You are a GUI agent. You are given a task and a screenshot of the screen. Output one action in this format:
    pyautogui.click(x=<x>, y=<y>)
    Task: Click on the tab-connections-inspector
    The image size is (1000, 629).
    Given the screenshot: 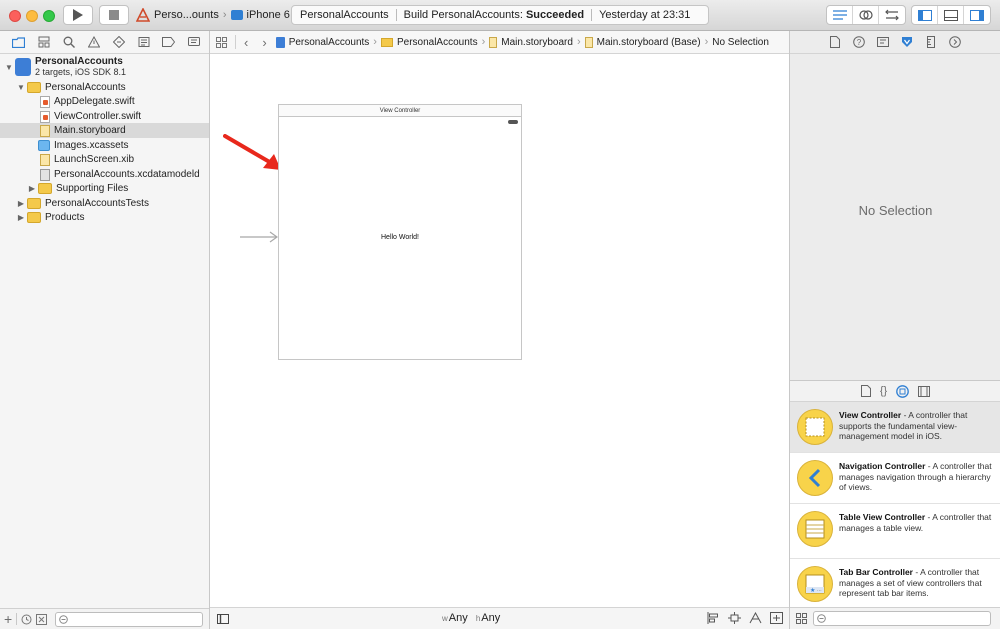 What is the action you would take?
    pyautogui.click(x=955, y=42)
    